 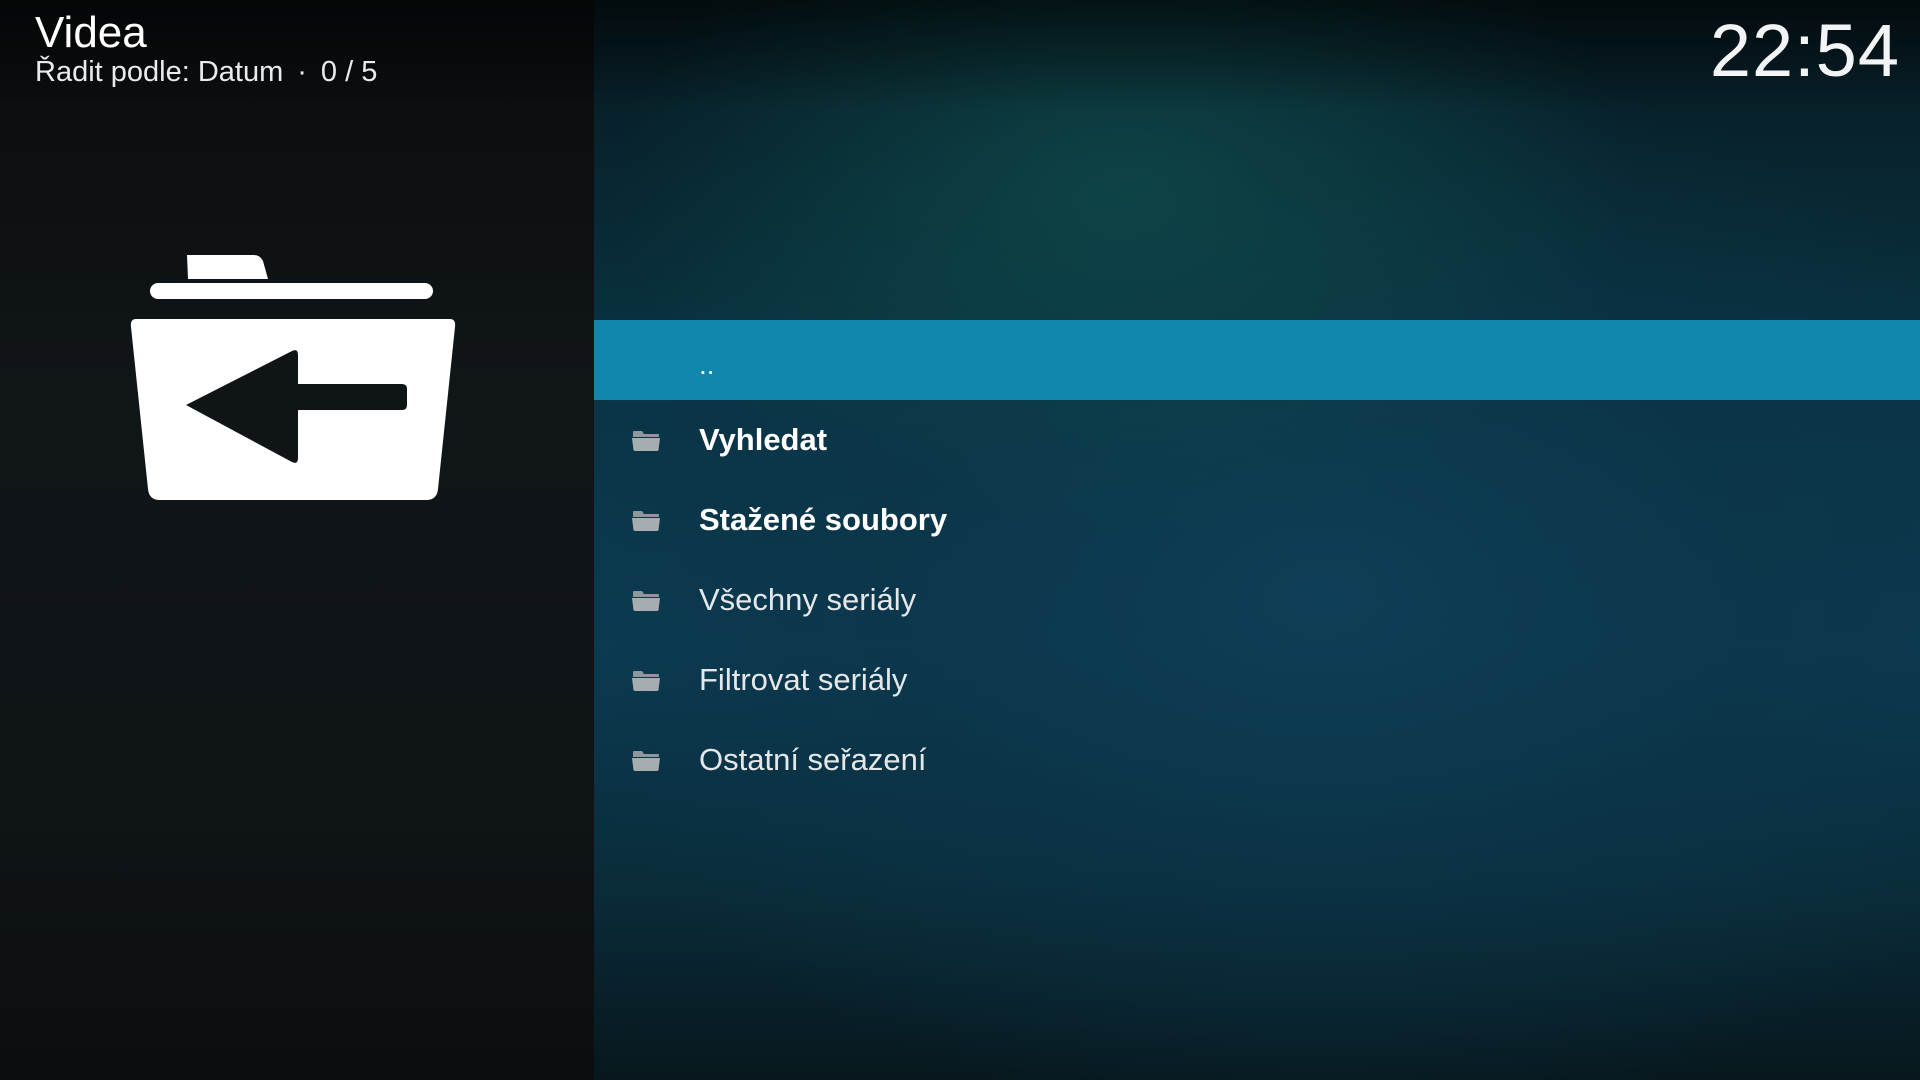 What do you see at coordinates (803, 679) in the screenshot?
I see `list-item-label: Filtrovat seriály` at bounding box center [803, 679].